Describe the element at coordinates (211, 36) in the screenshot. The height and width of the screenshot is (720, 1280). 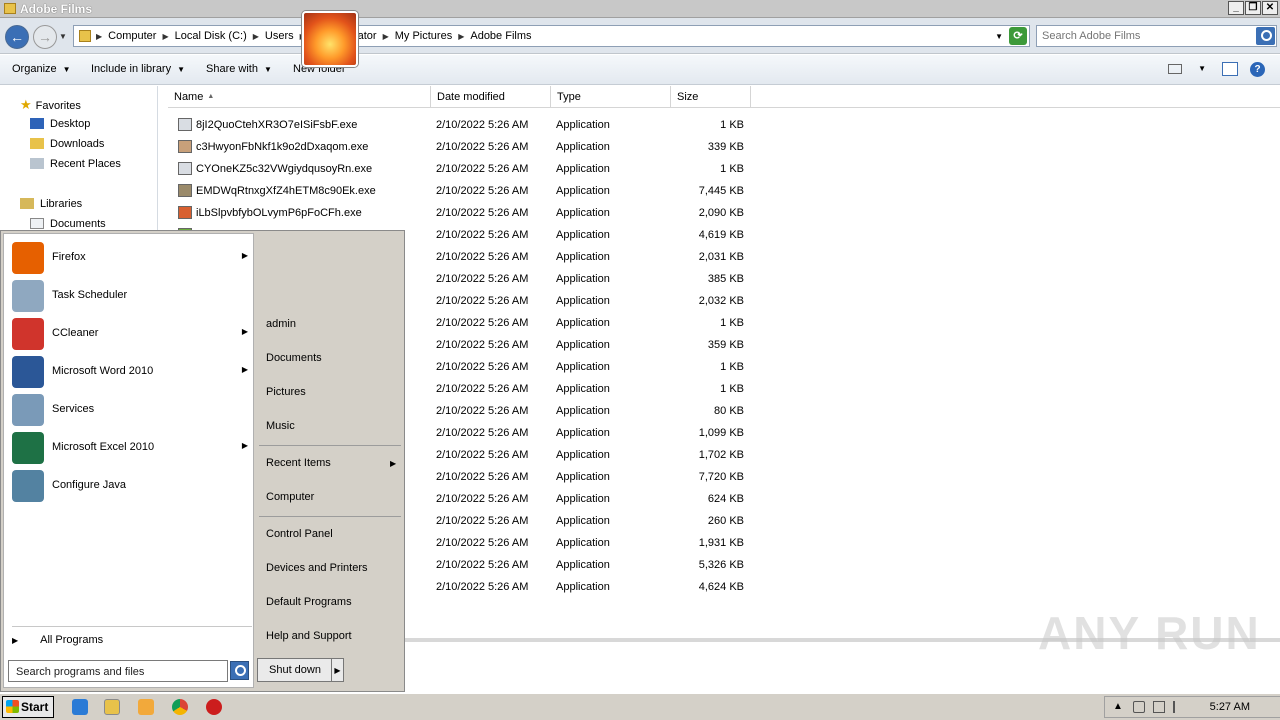
I see `breadcrumb-item: Local Disk (C:)` at that location.